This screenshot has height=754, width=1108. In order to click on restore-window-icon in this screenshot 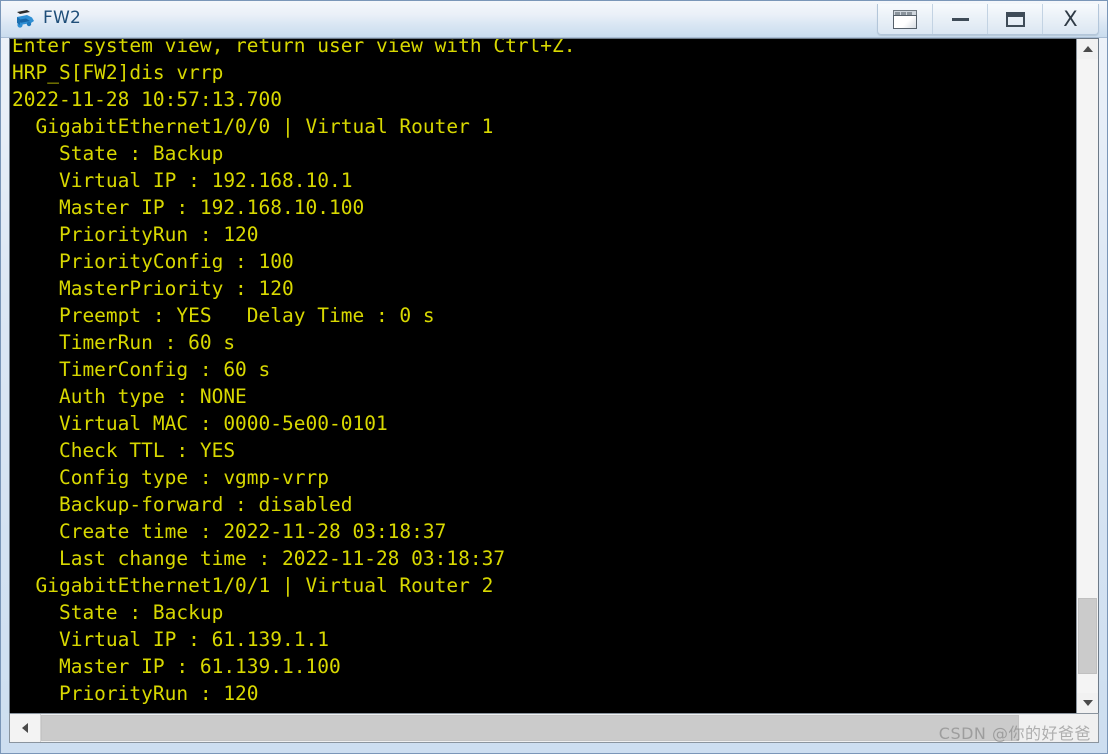, I will do `click(905, 19)`.